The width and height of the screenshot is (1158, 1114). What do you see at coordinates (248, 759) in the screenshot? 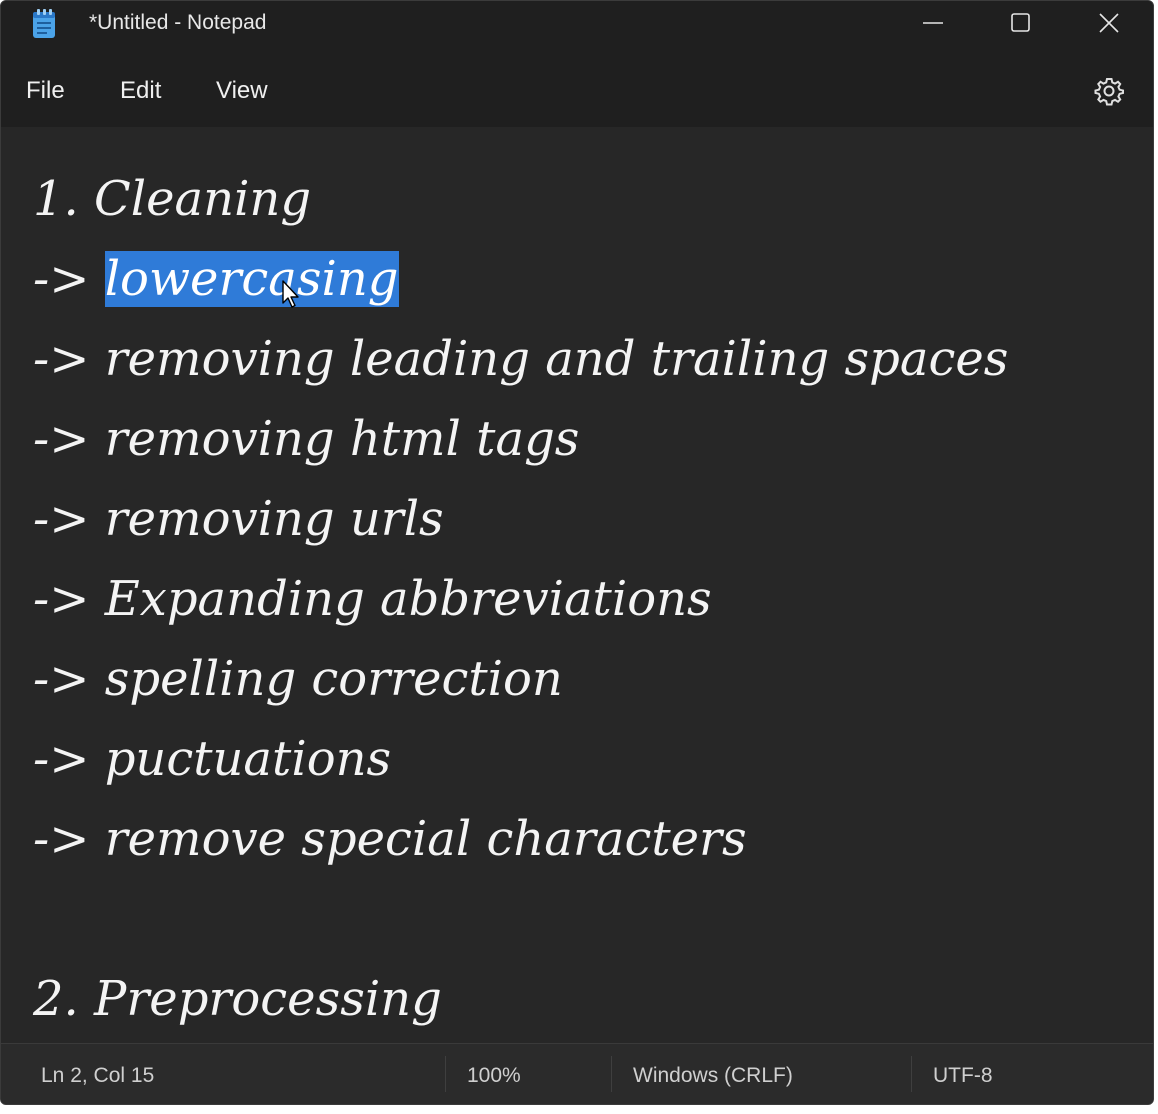
I see `line-text: puctuations` at bounding box center [248, 759].